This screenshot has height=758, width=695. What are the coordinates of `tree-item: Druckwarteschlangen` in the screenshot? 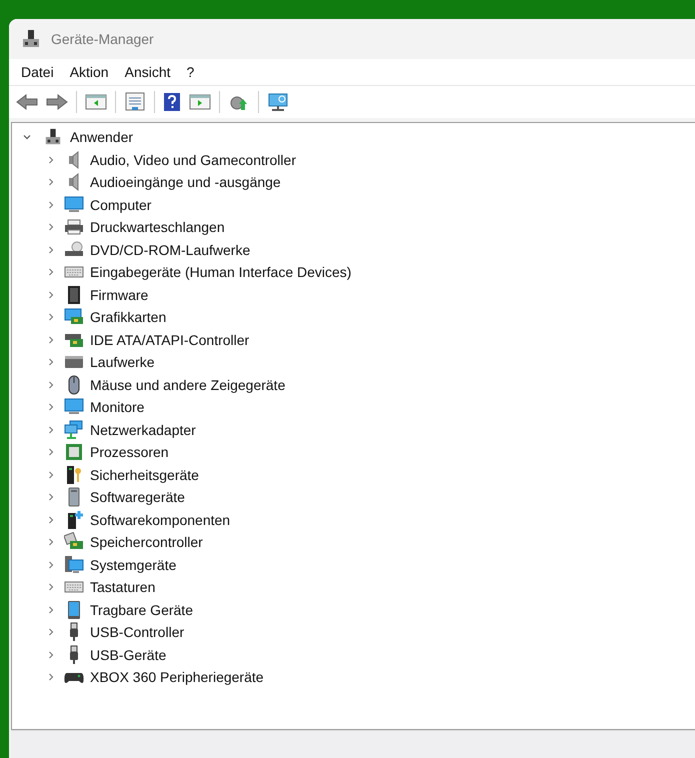 It's located at (157, 227).